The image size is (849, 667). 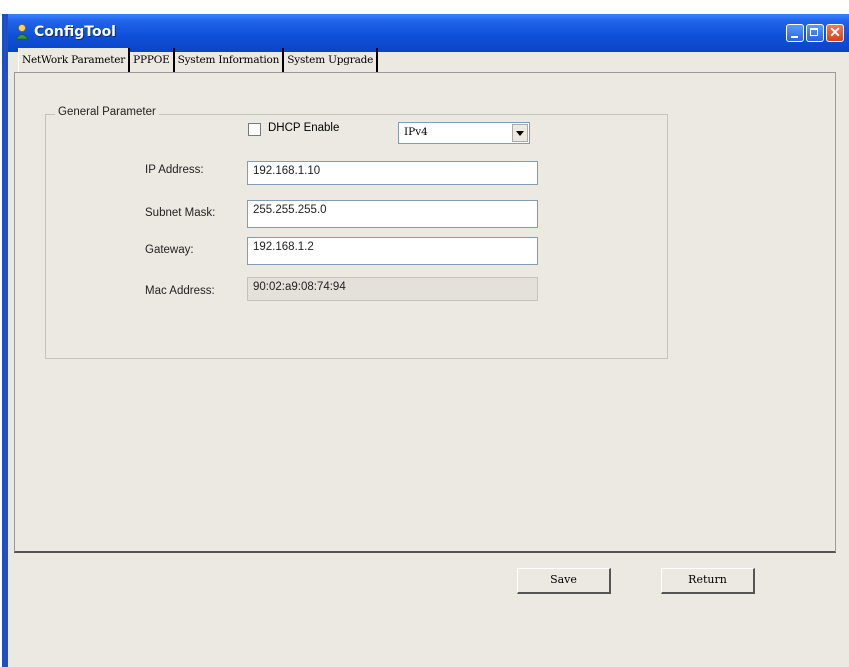 What do you see at coordinates (107, 112) in the screenshot?
I see `group-legend: General Parameter` at bounding box center [107, 112].